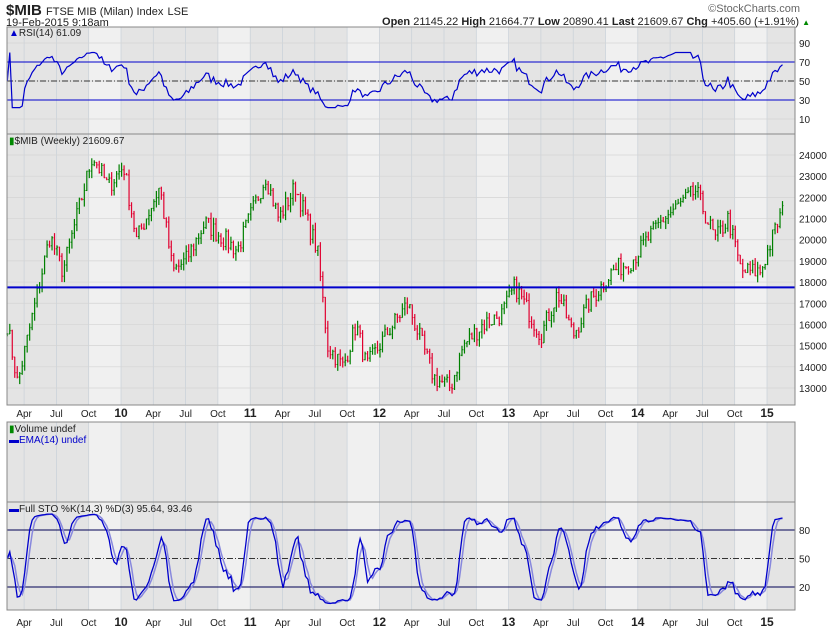 This screenshot has width=831, height=628. I want to click on price-label: $MIB (Weekly) 21609.67, so click(69, 141).